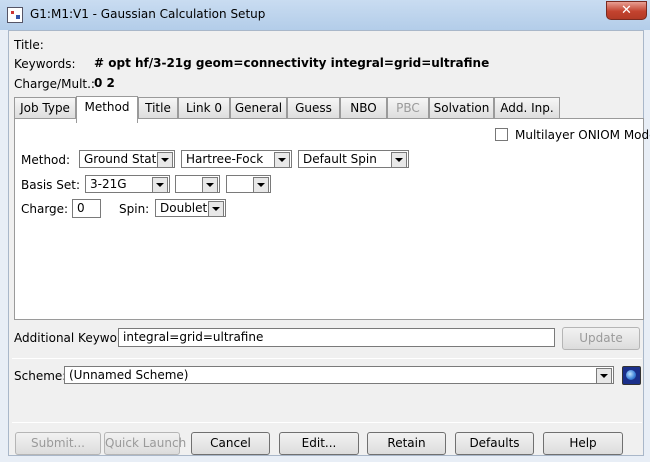 This screenshot has width=650, height=462. I want to click on close-button: ✕, so click(626, 10).